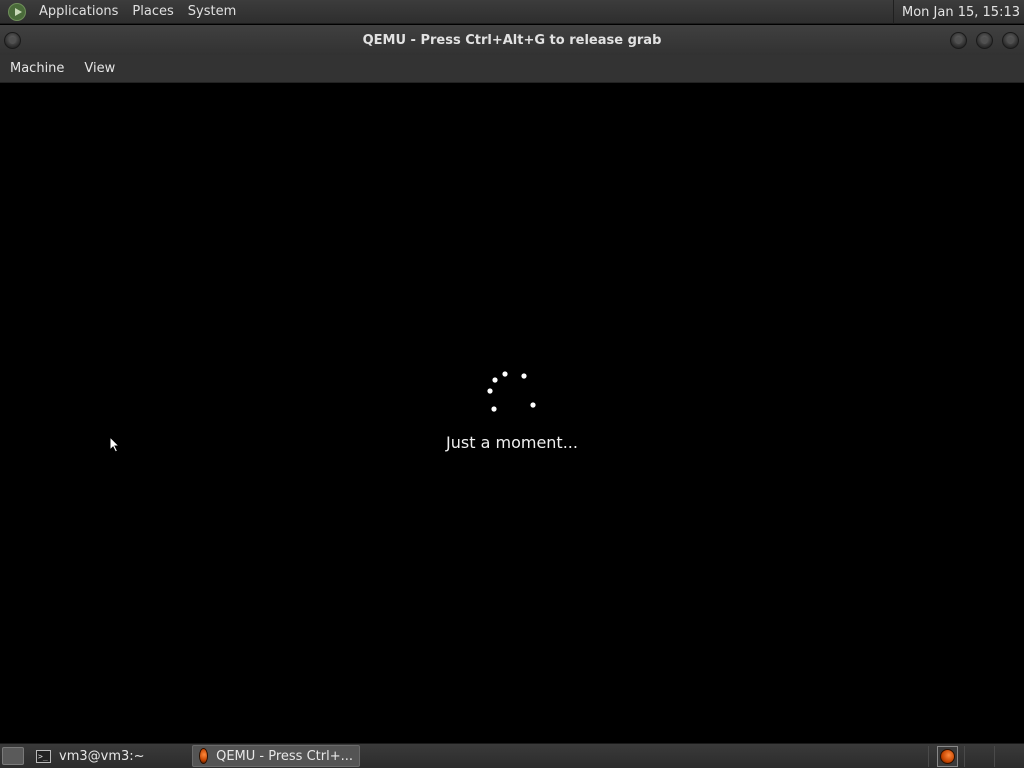  What do you see at coordinates (115, 444) in the screenshot?
I see `mouse-pointer-icon` at bounding box center [115, 444].